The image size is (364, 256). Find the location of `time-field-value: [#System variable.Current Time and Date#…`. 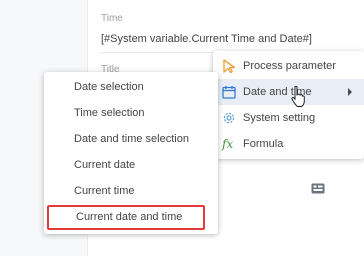

time-field-value: [#System variable.Current Time and Date#… is located at coordinates (206, 39).